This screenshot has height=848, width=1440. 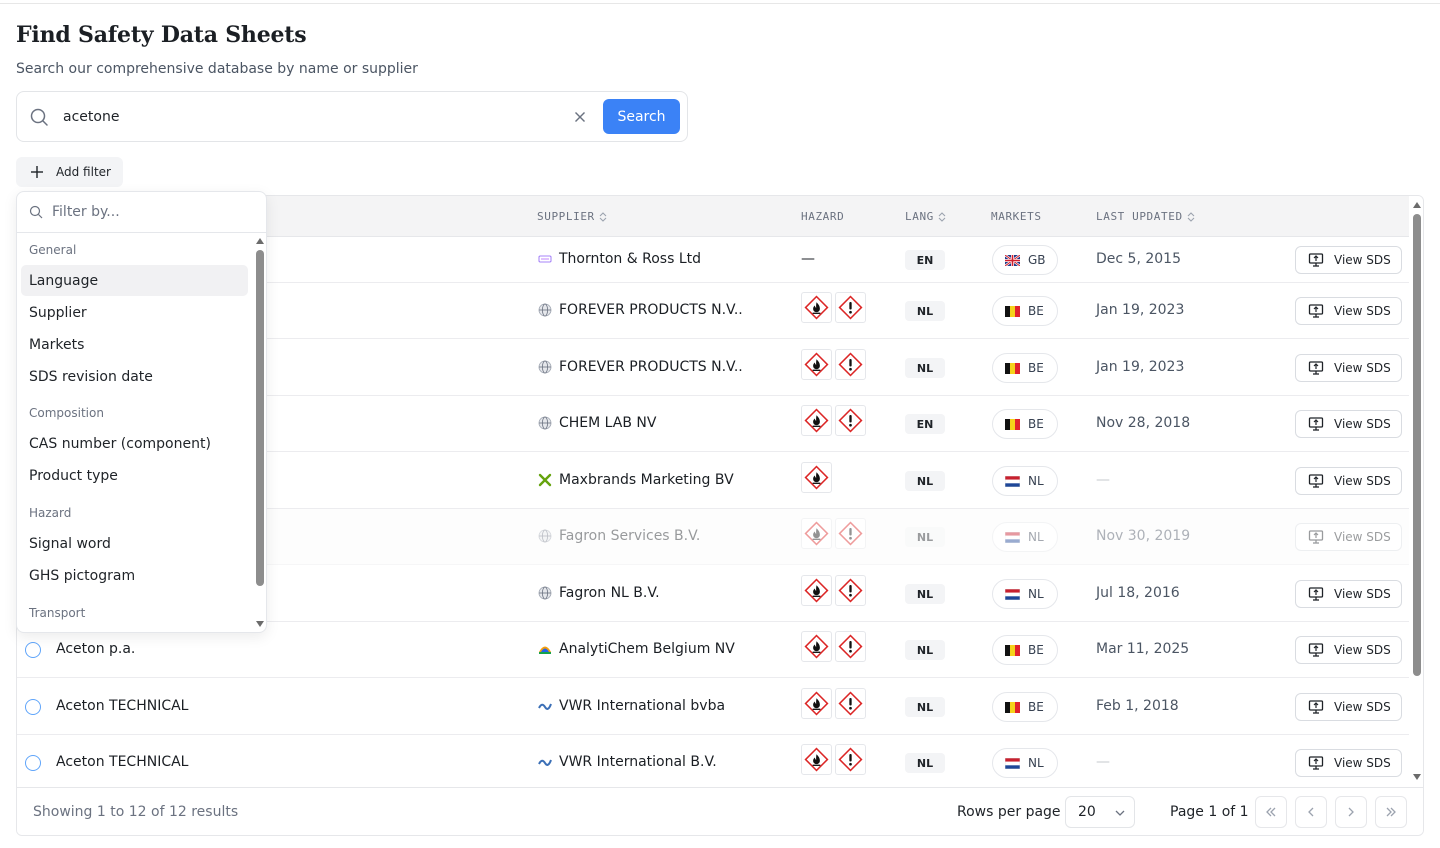 What do you see at coordinates (1087, 812) in the screenshot?
I see `rows-per-page-value: 20` at bounding box center [1087, 812].